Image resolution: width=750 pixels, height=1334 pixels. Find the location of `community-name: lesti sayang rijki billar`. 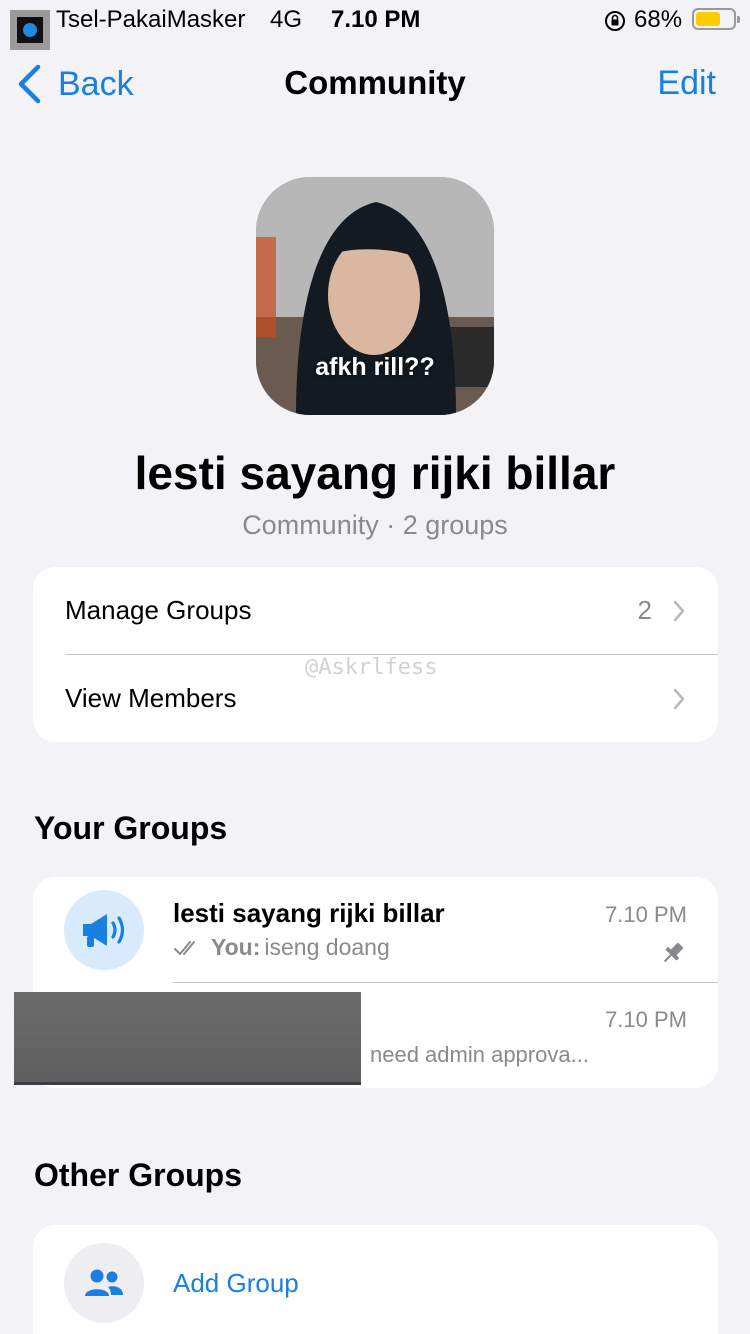

community-name: lesti sayang rijki billar is located at coordinates (375, 473).